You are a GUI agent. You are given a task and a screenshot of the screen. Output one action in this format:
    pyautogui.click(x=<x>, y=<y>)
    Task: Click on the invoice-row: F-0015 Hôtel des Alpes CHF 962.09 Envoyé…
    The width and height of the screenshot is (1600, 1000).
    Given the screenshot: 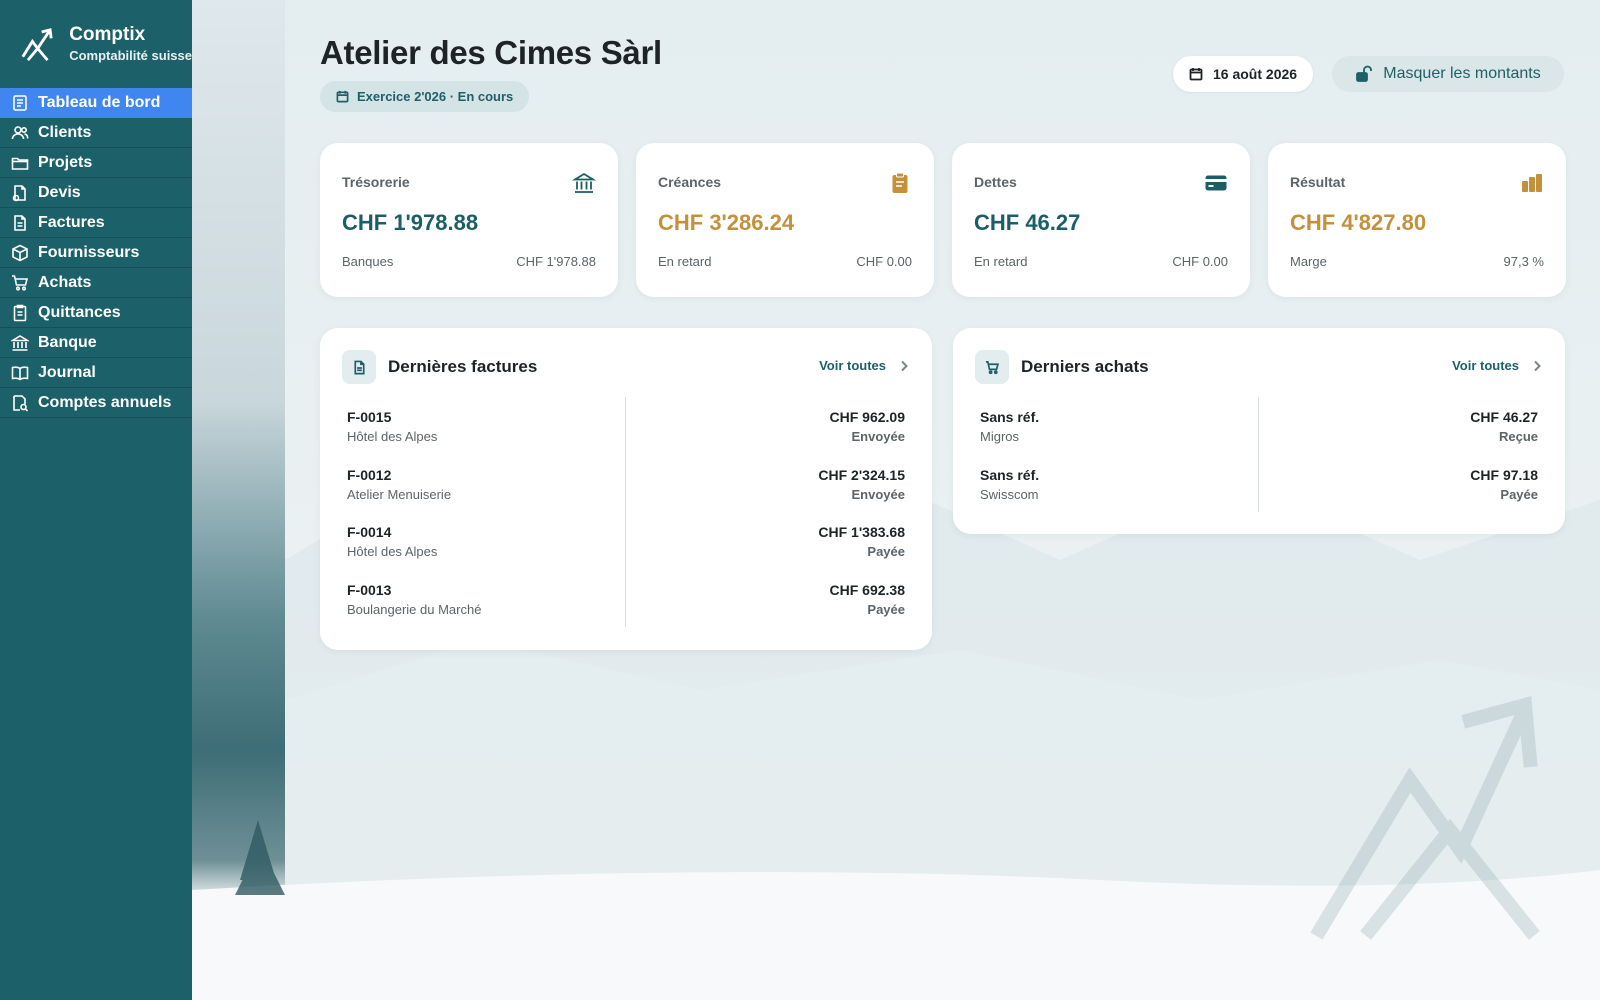 What is the action you would take?
    pyautogui.click(x=626, y=431)
    